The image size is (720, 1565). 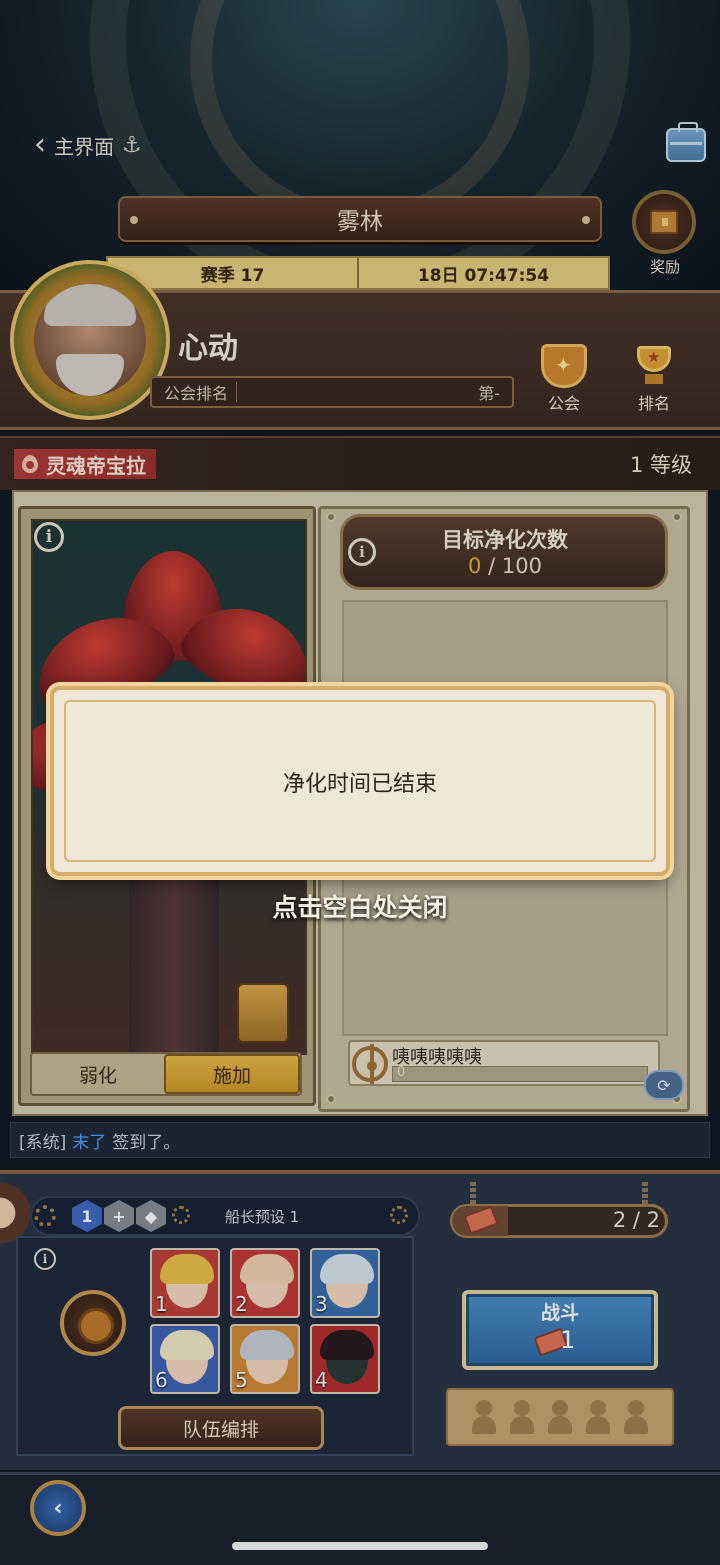 What do you see at coordinates (360, 907) in the screenshot?
I see `close-hint: 点击空白处关闭` at bounding box center [360, 907].